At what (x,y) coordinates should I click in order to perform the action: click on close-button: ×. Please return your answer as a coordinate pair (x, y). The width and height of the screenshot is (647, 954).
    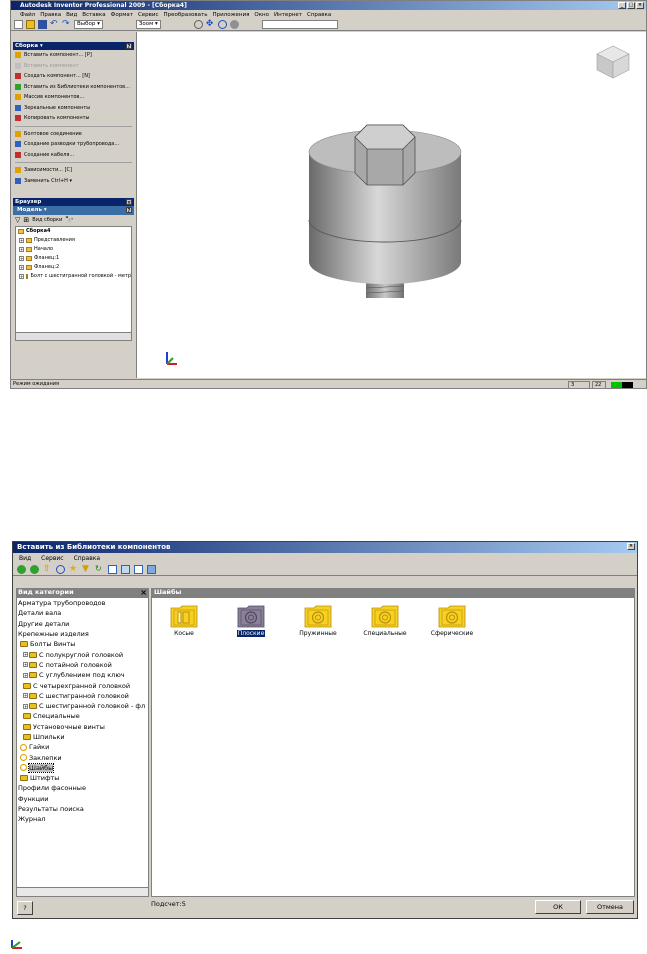
    Looking at the image, I should click on (640, 5).